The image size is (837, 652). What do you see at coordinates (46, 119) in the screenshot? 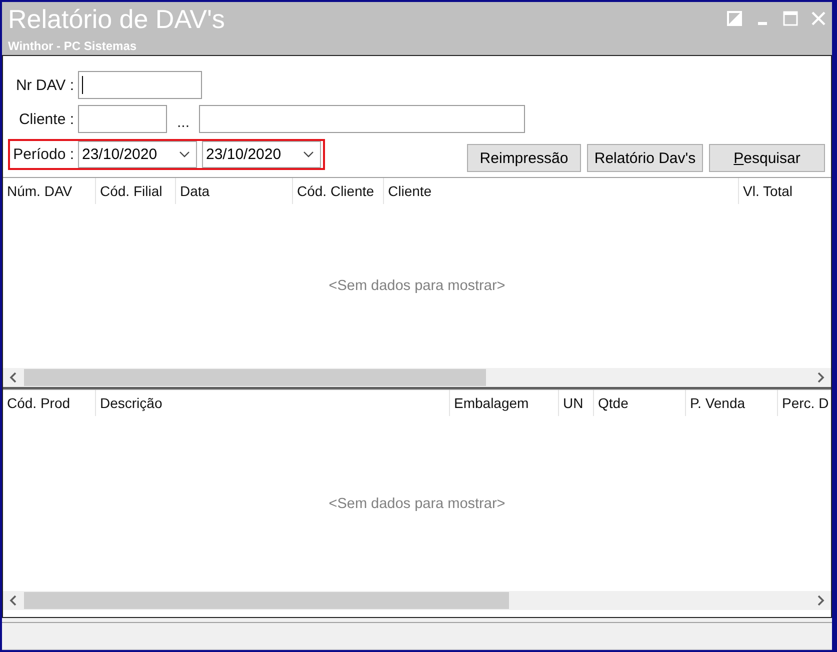
I see `field-label: Cliente :` at bounding box center [46, 119].